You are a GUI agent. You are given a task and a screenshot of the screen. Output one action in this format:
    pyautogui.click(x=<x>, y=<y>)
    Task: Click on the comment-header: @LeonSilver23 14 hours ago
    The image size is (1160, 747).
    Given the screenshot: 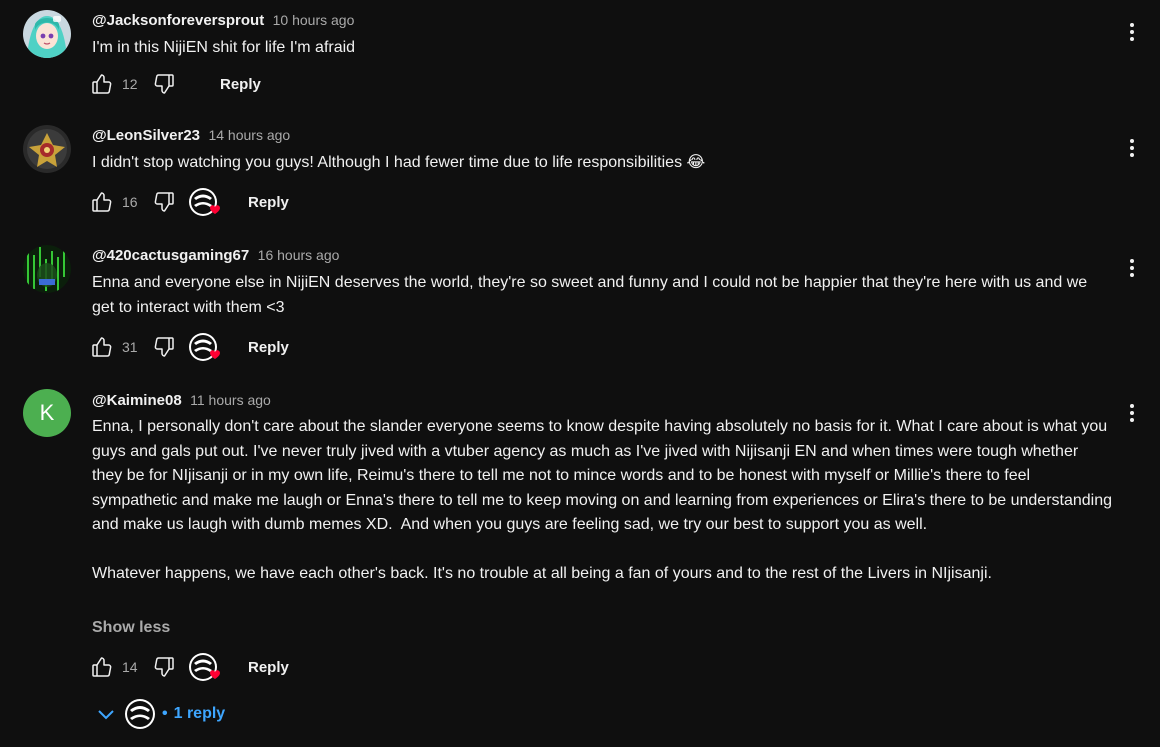 What is the action you would take?
    pyautogui.click(x=191, y=135)
    